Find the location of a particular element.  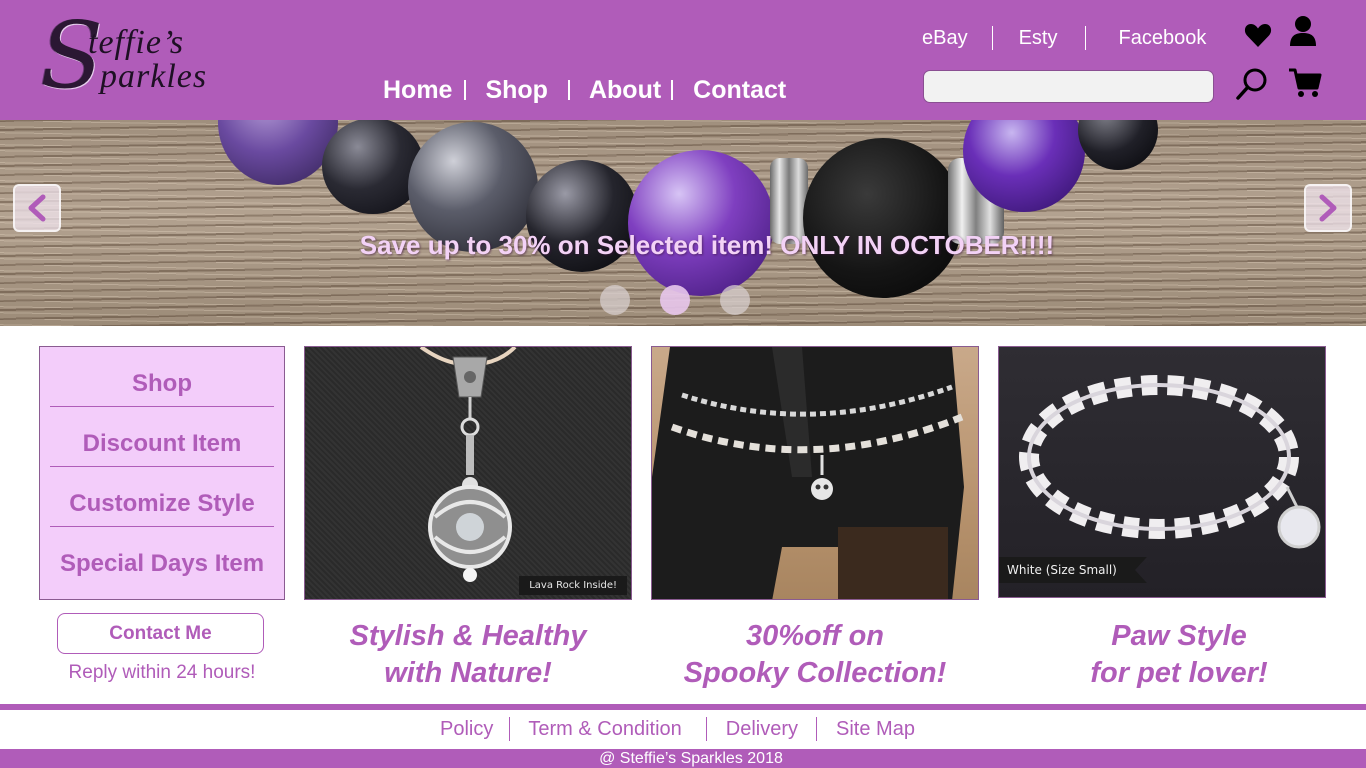

product-caption-line: 30%off on is located at coordinates (815, 636).